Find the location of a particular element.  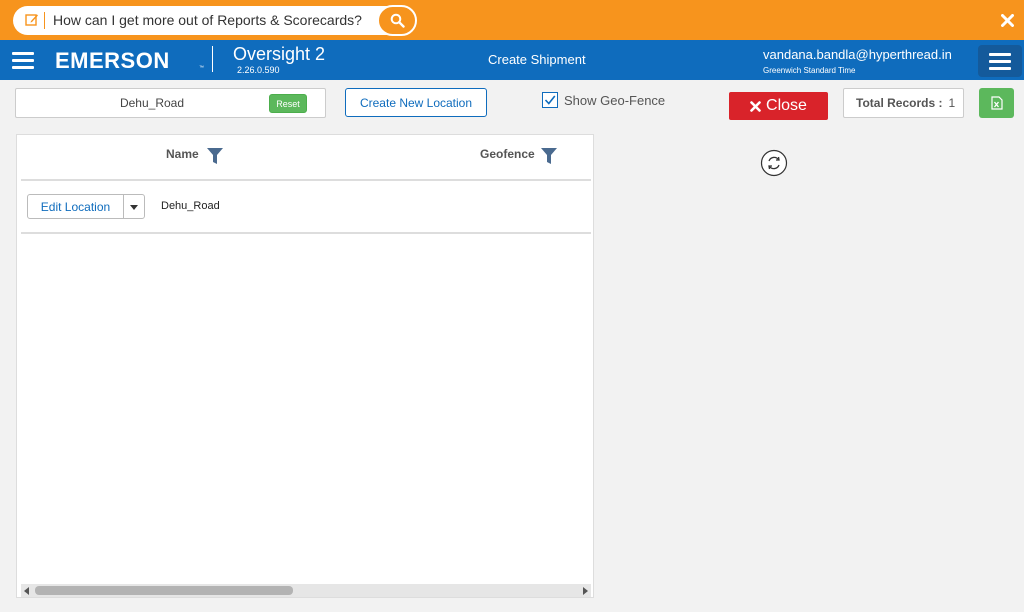

help-search-button is located at coordinates (397, 20).